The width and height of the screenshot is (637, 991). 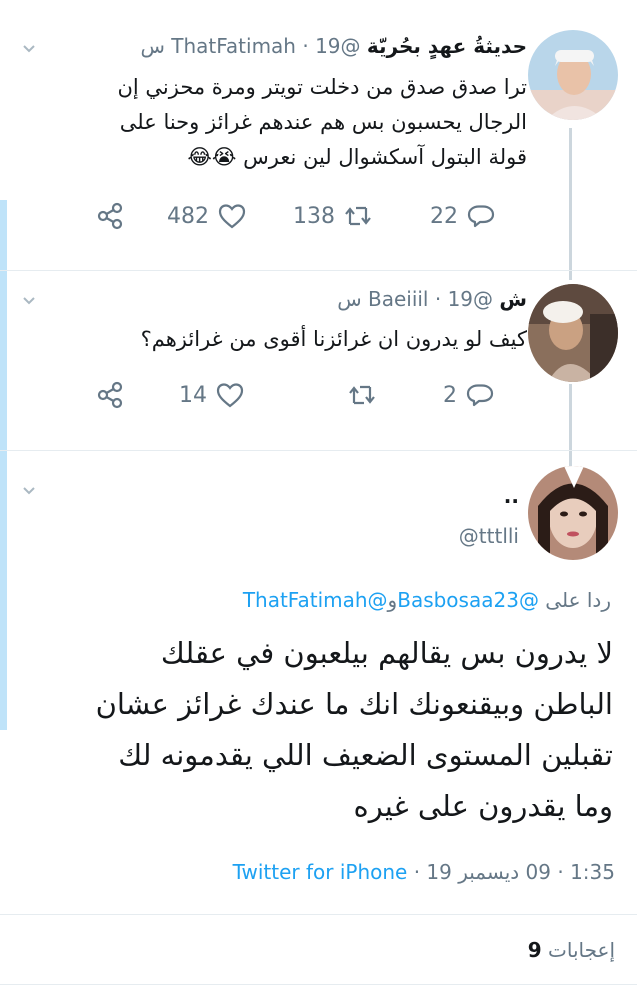 I want to click on retweet-button, so click(x=358, y=395).